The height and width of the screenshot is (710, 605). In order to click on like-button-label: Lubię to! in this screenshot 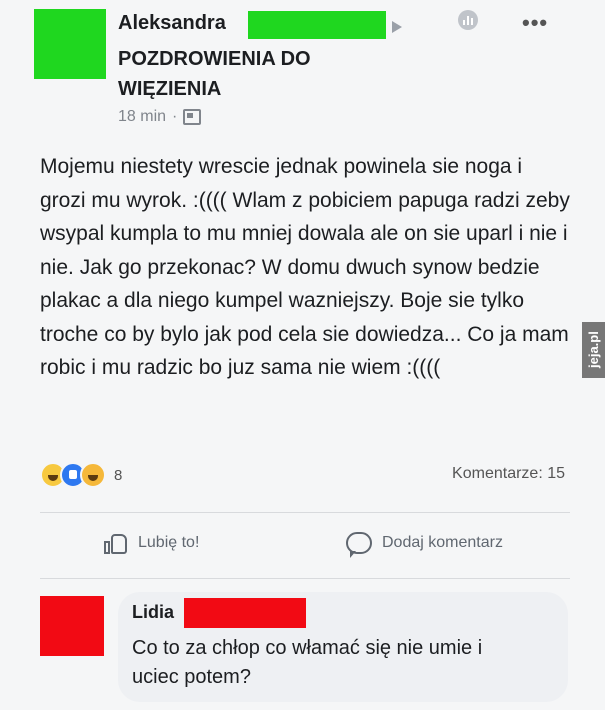, I will do `click(169, 542)`.